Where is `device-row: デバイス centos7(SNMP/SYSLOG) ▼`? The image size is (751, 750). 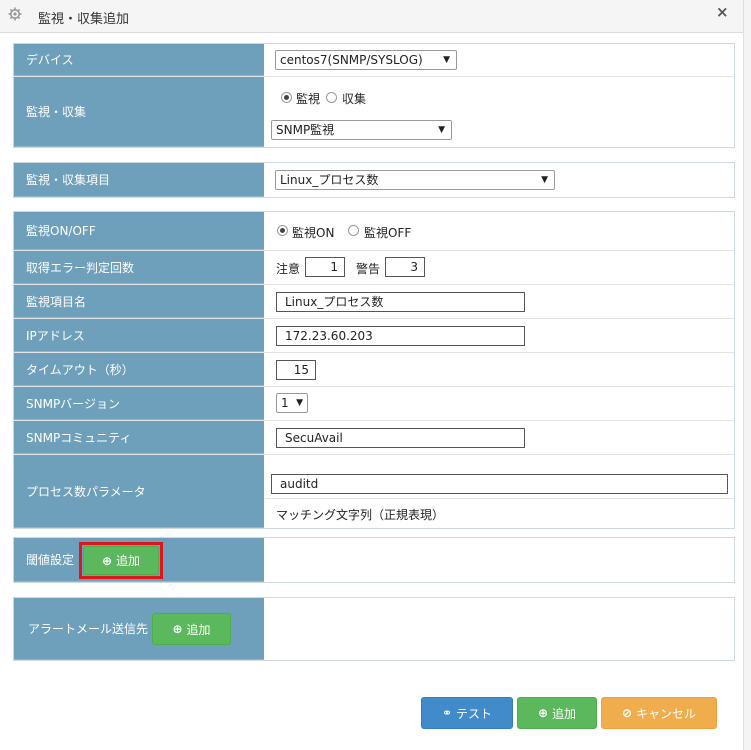
device-row: デバイス centos7(SNMP/SYSLOG) ▼ is located at coordinates (374, 60).